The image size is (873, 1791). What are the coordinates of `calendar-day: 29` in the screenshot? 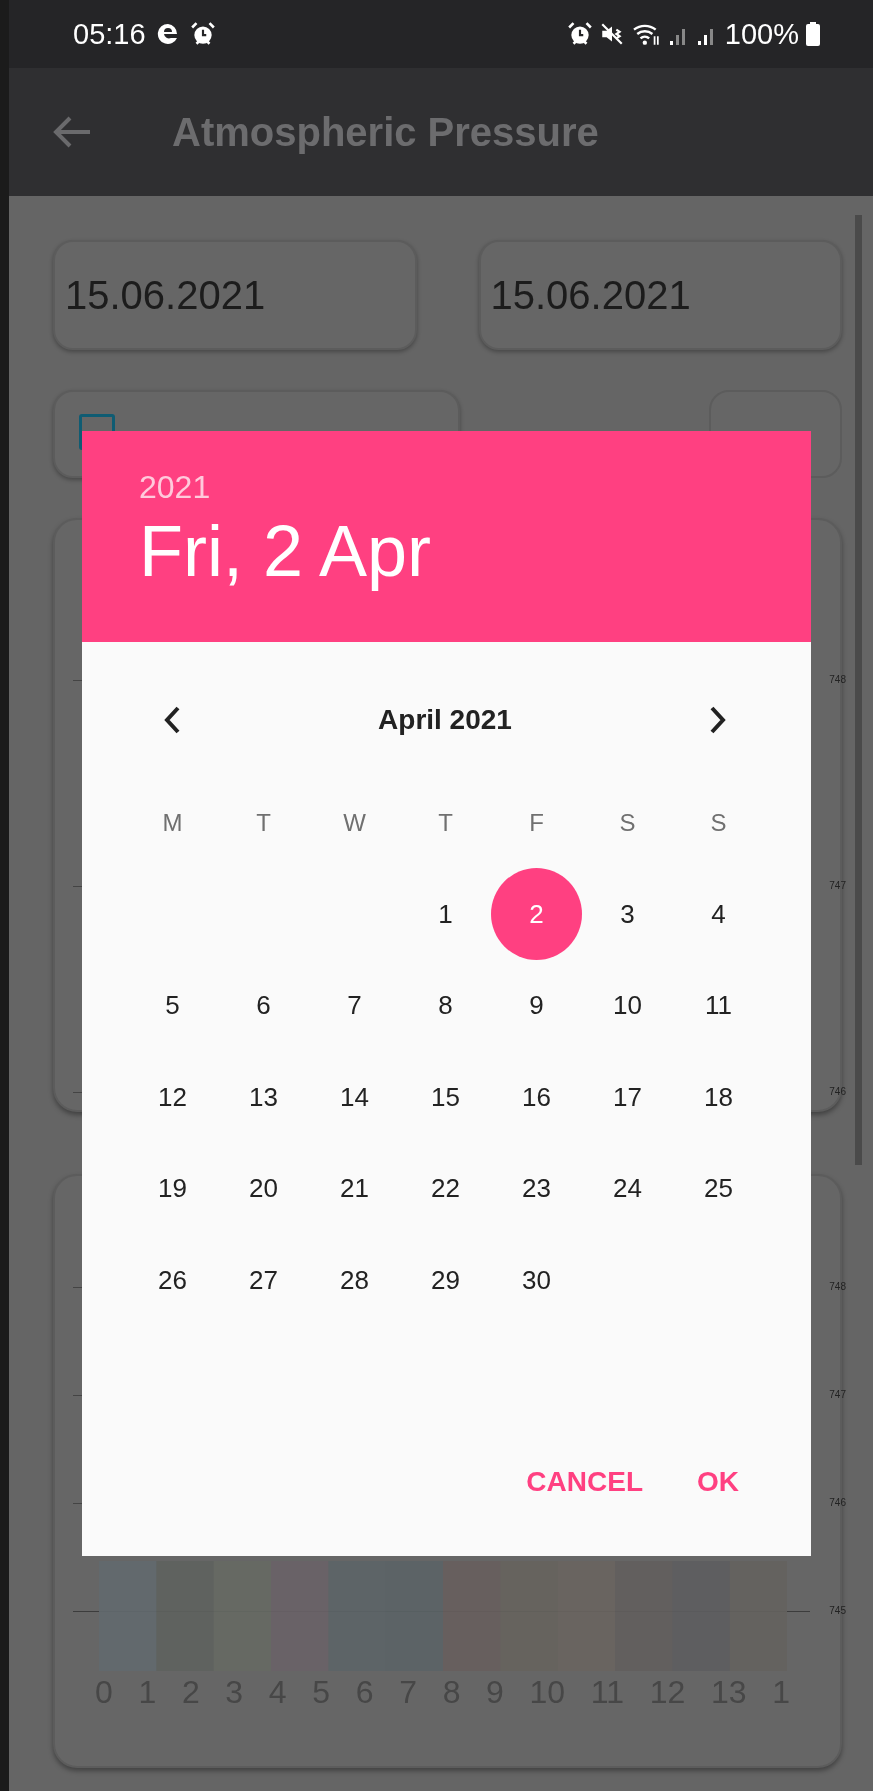 It's located at (445, 1280).